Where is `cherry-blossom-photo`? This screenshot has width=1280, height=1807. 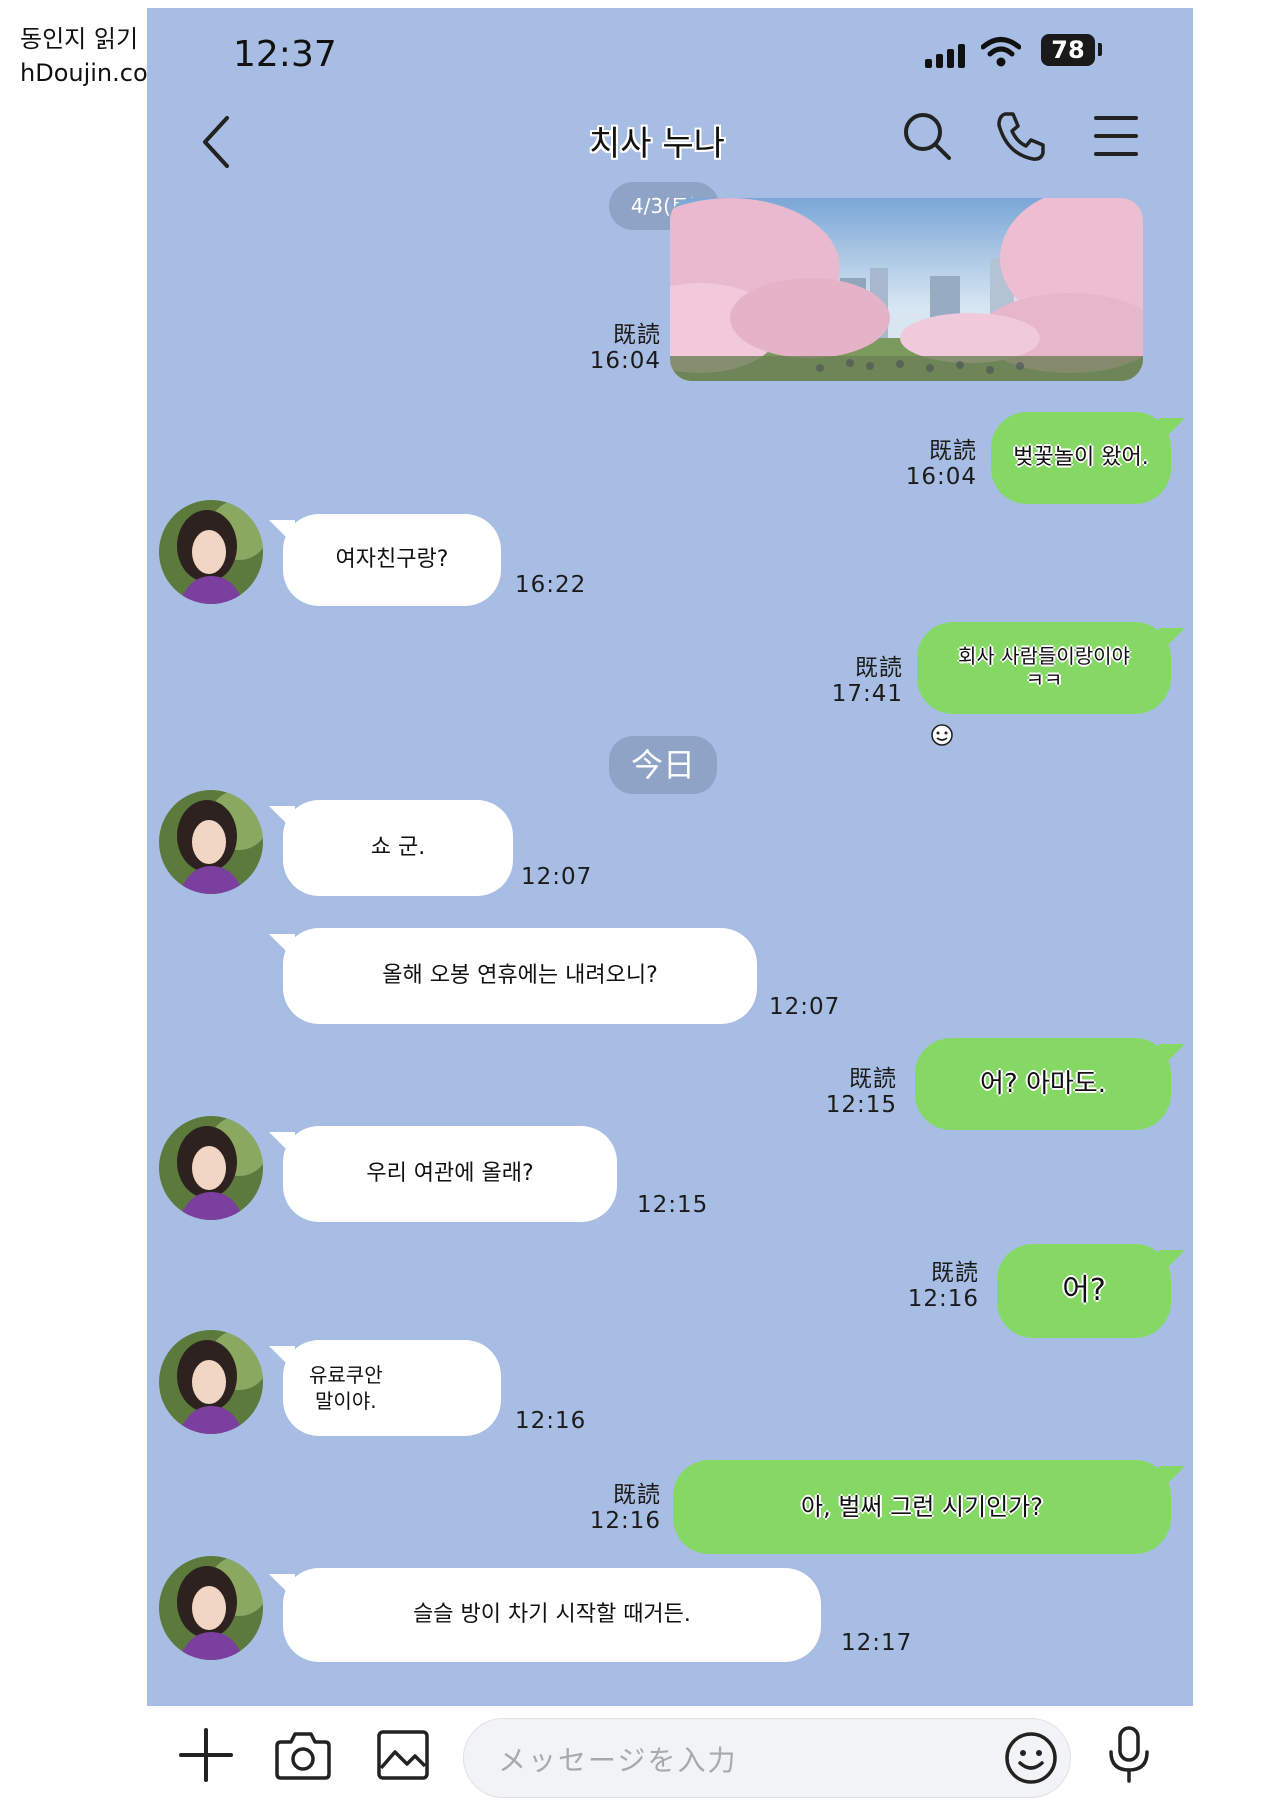
cherry-blossom-photo is located at coordinates (906, 289).